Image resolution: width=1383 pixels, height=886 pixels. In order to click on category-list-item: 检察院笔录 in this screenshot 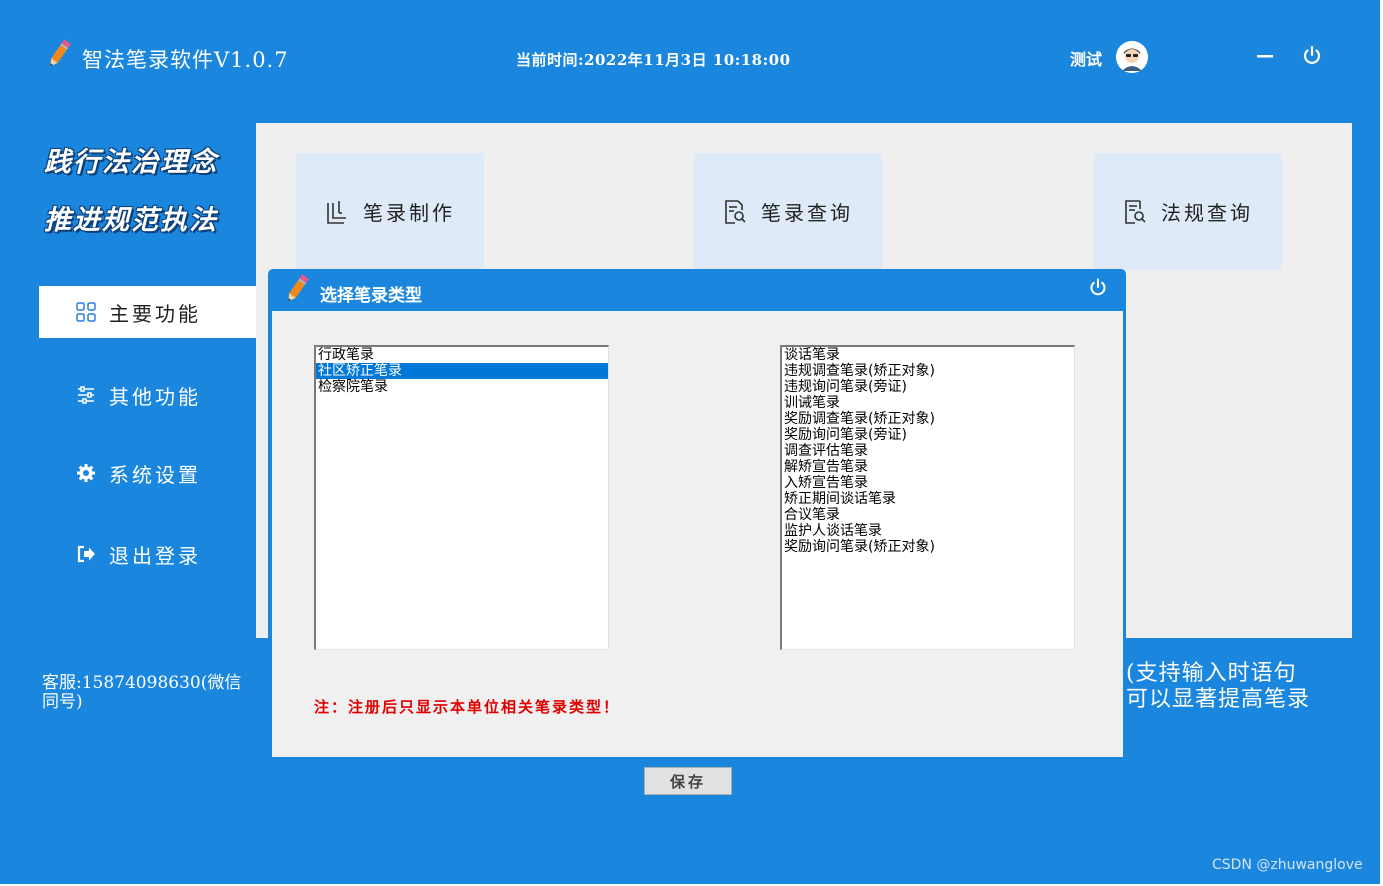, I will do `click(462, 387)`.